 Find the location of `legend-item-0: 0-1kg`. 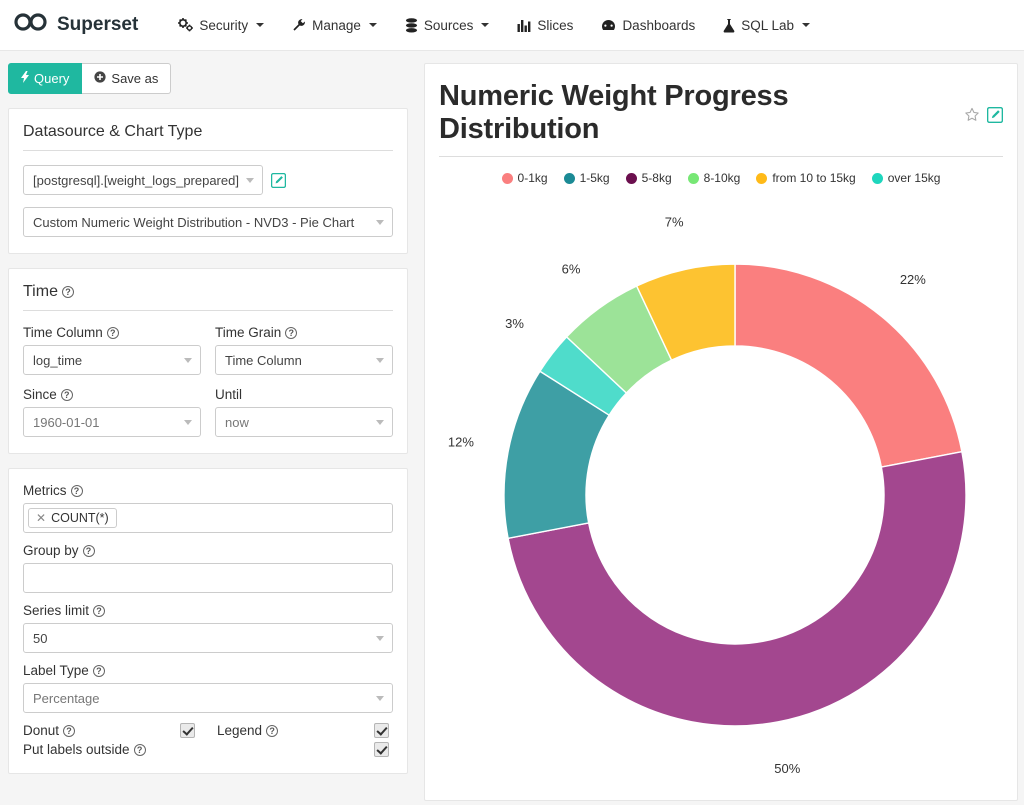

legend-item-0: 0-1kg is located at coordinates (524, 178).